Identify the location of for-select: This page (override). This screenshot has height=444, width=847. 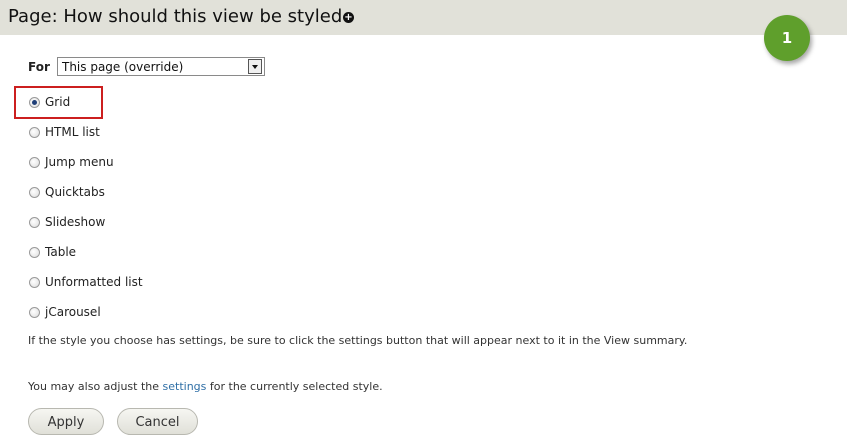
(161, 66).